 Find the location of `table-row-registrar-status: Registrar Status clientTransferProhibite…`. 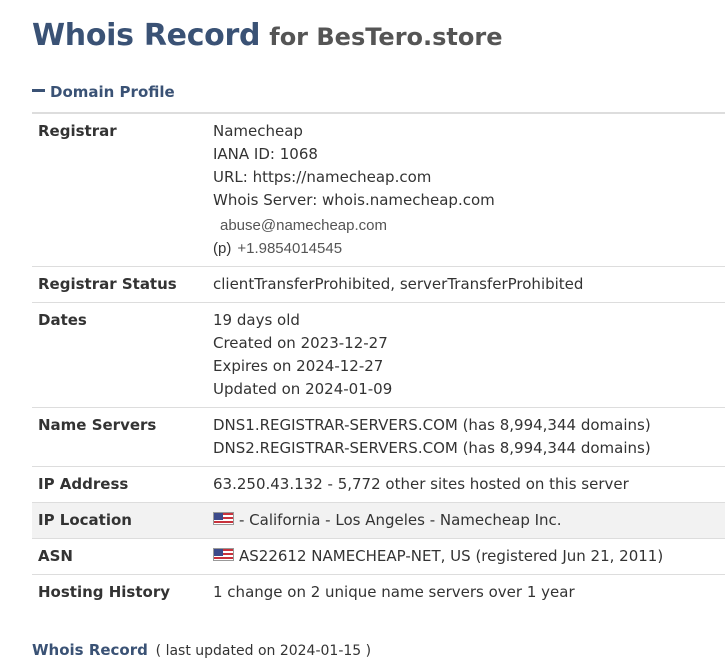

table-row-registrar-status: Registrar Status clientTransferProhibite… is located at coordinates (378, 284).